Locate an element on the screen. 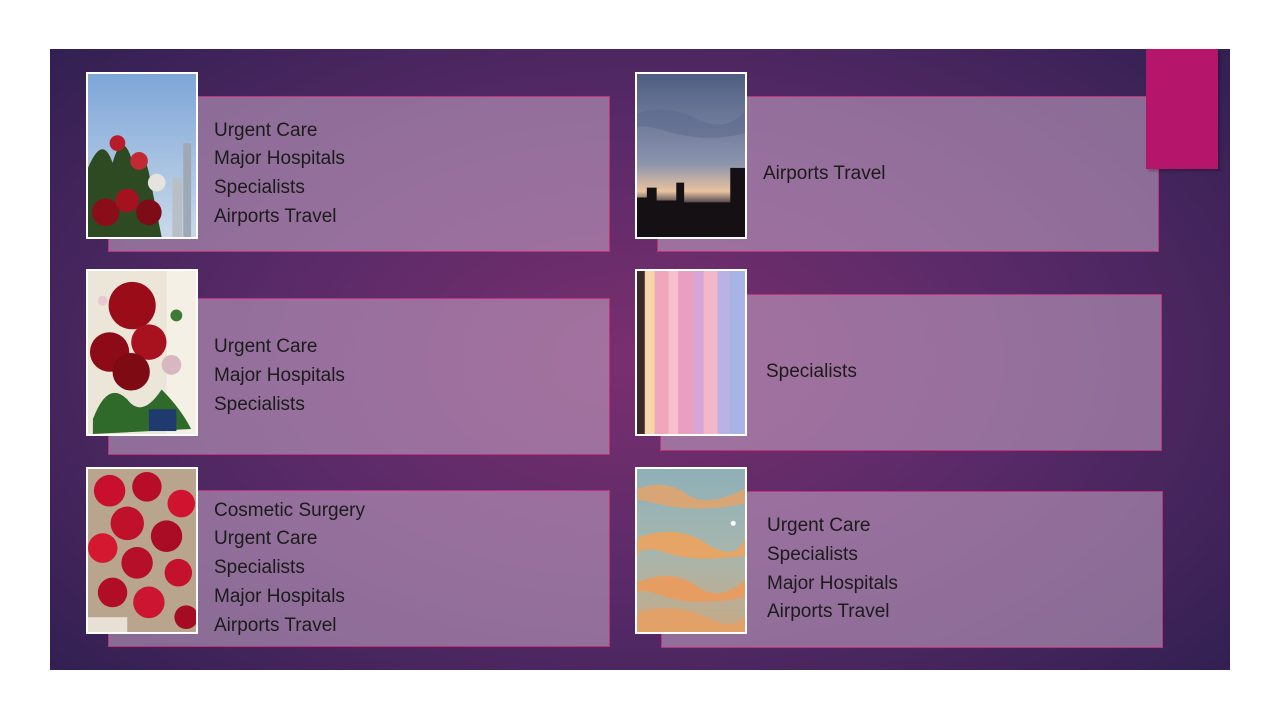  card-text-2: Airports Travel is located at coordinates (955, 174).